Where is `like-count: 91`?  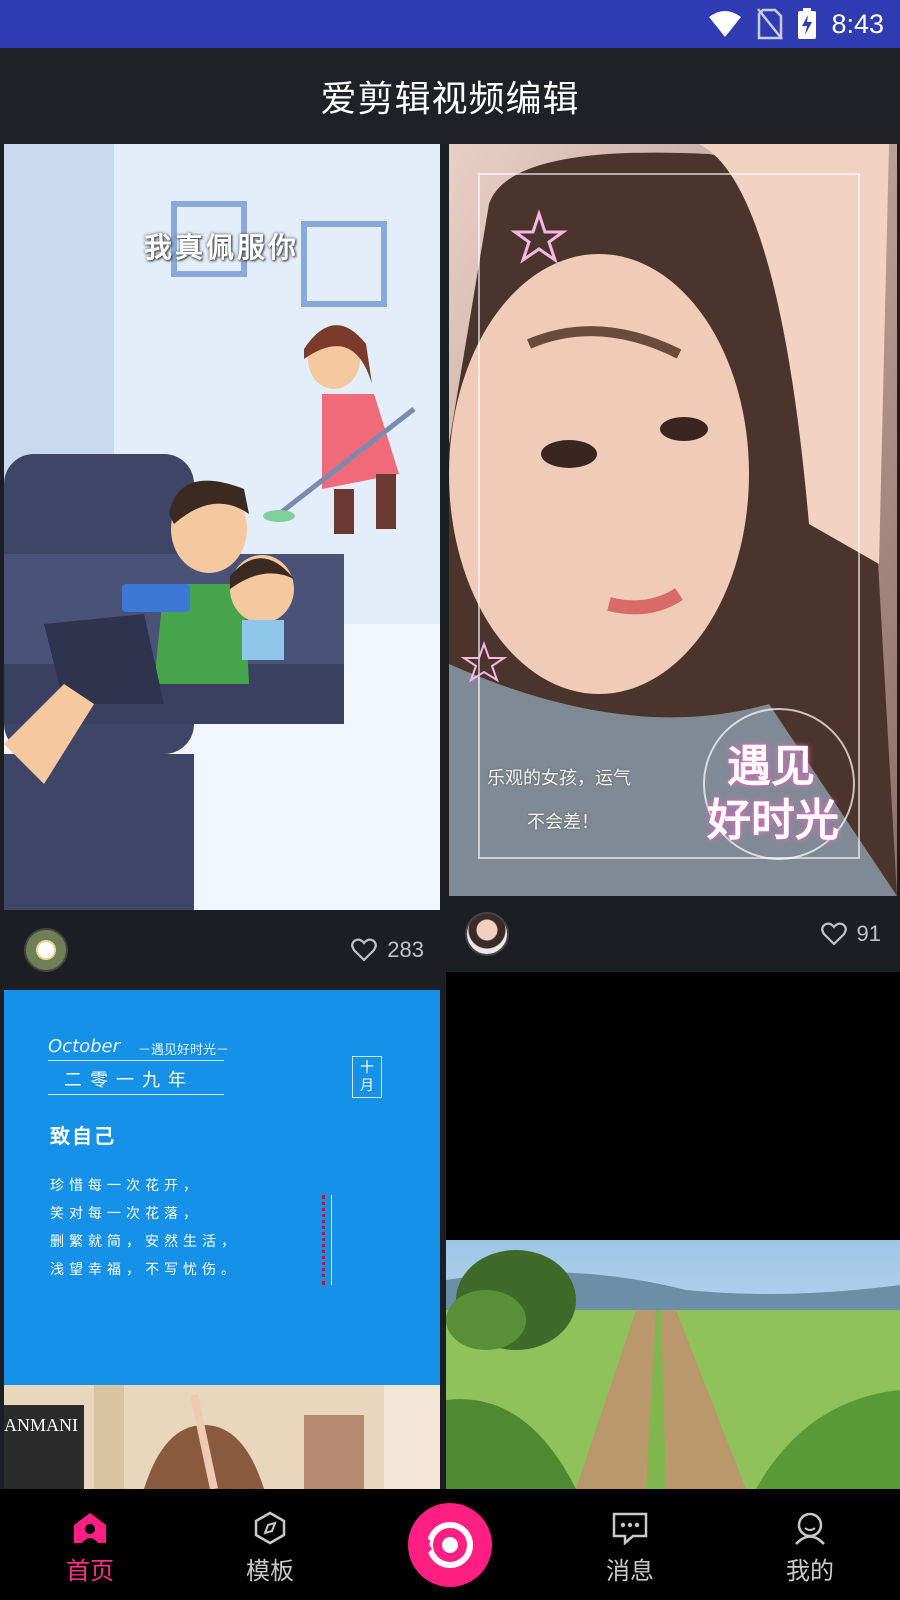 like-count: 91 is located at coordinates (868, 933).